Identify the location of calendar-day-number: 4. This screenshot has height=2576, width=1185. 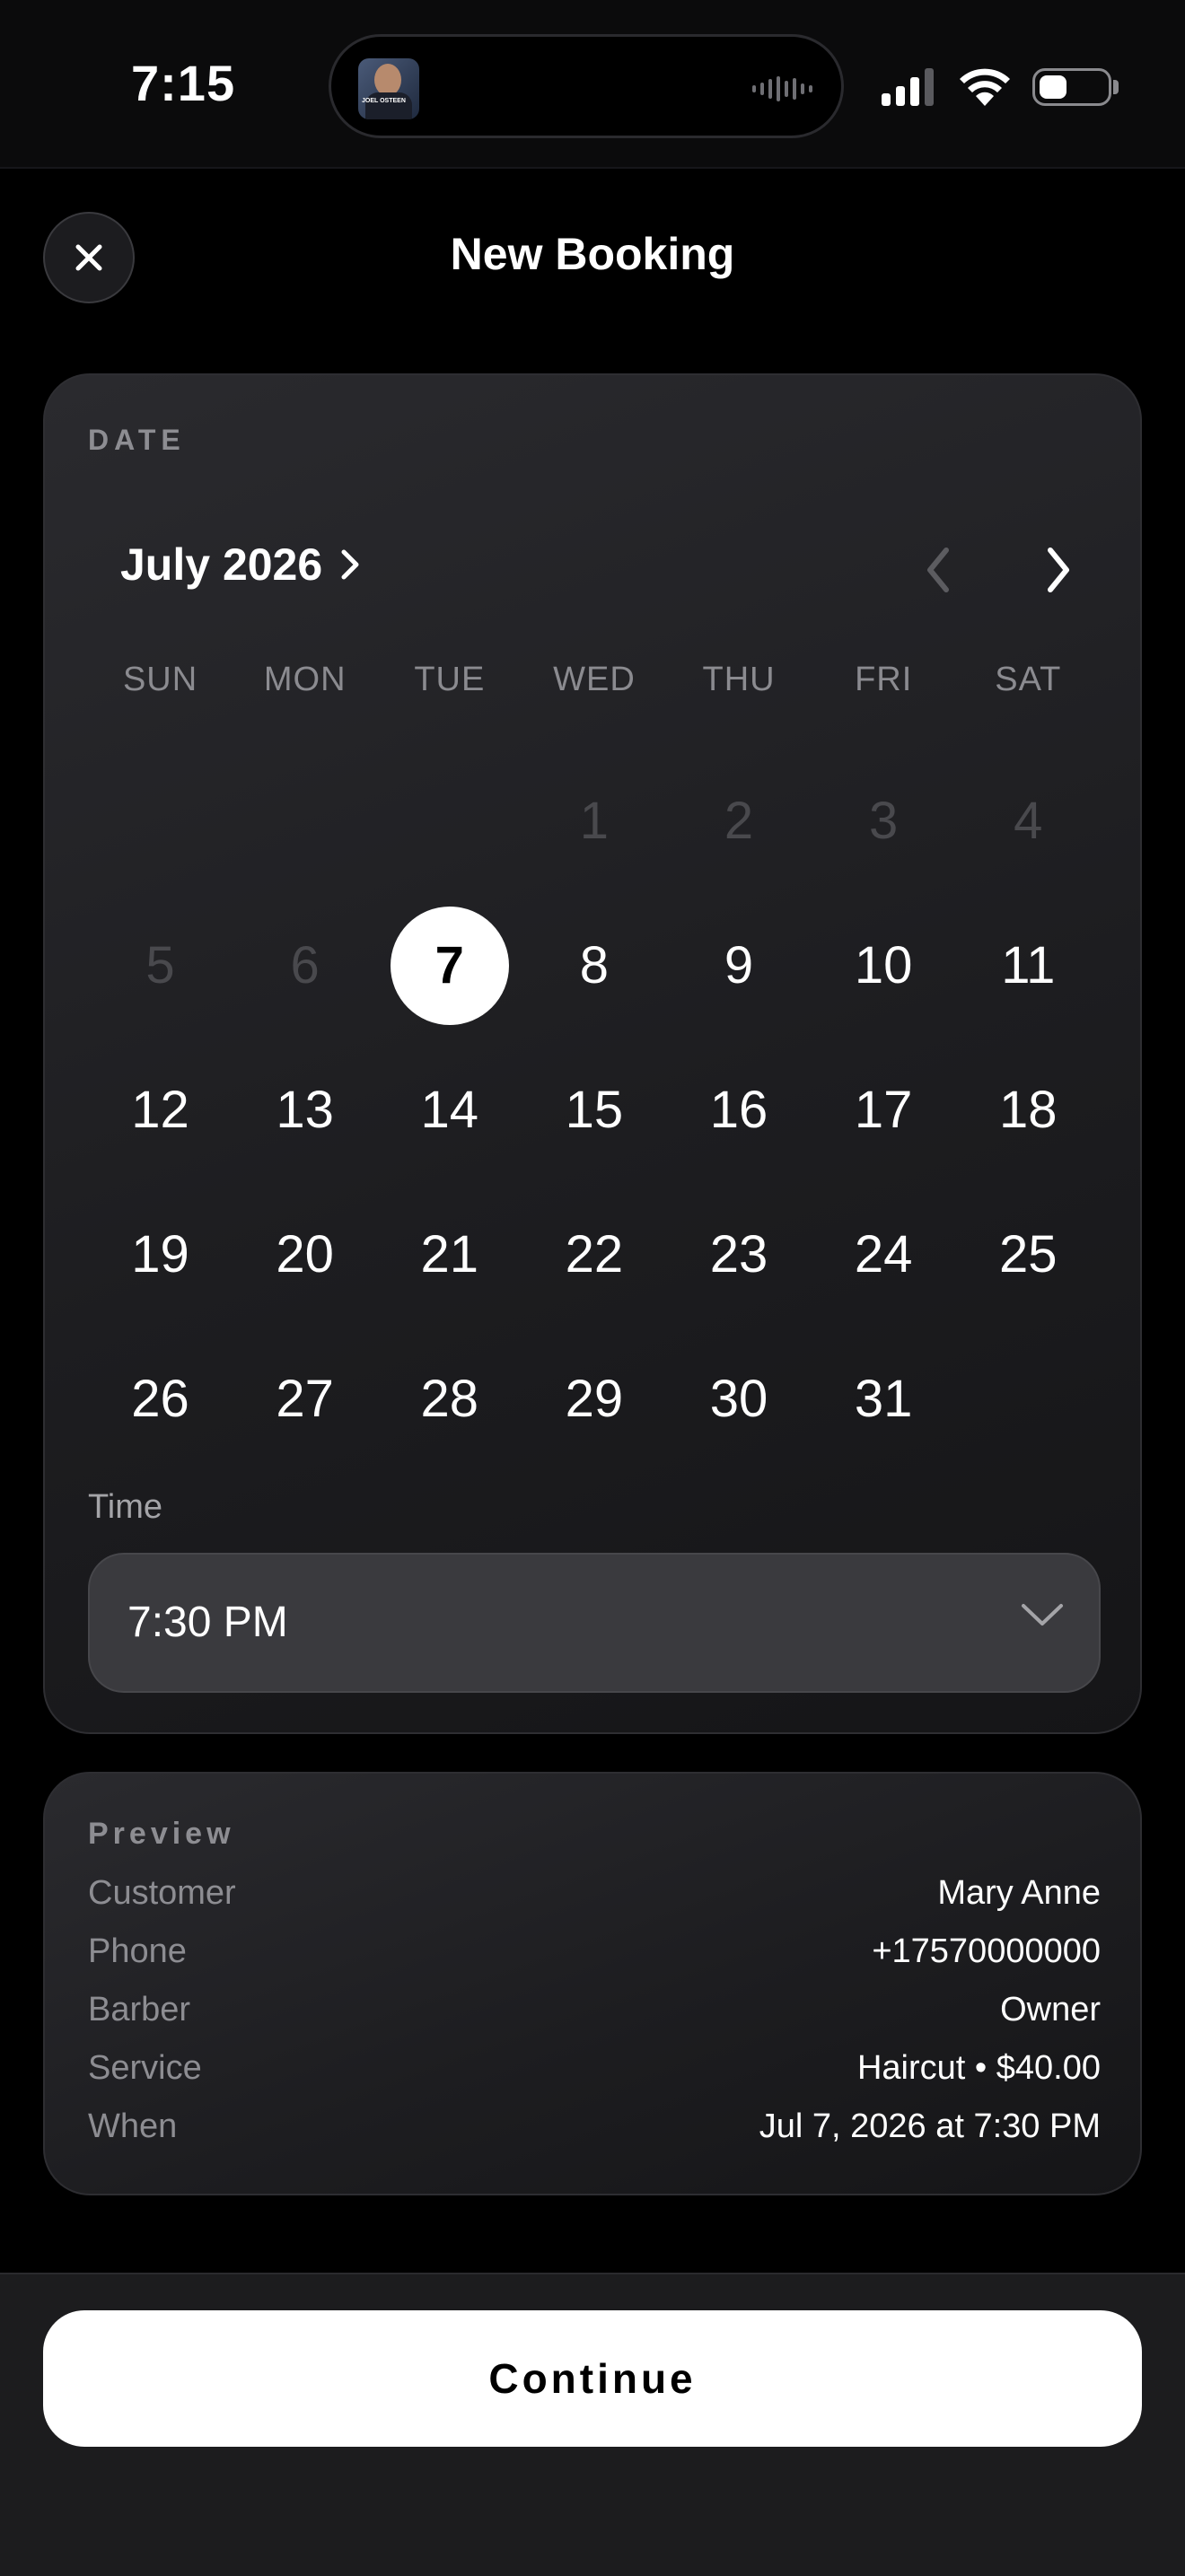
(1028, 821).